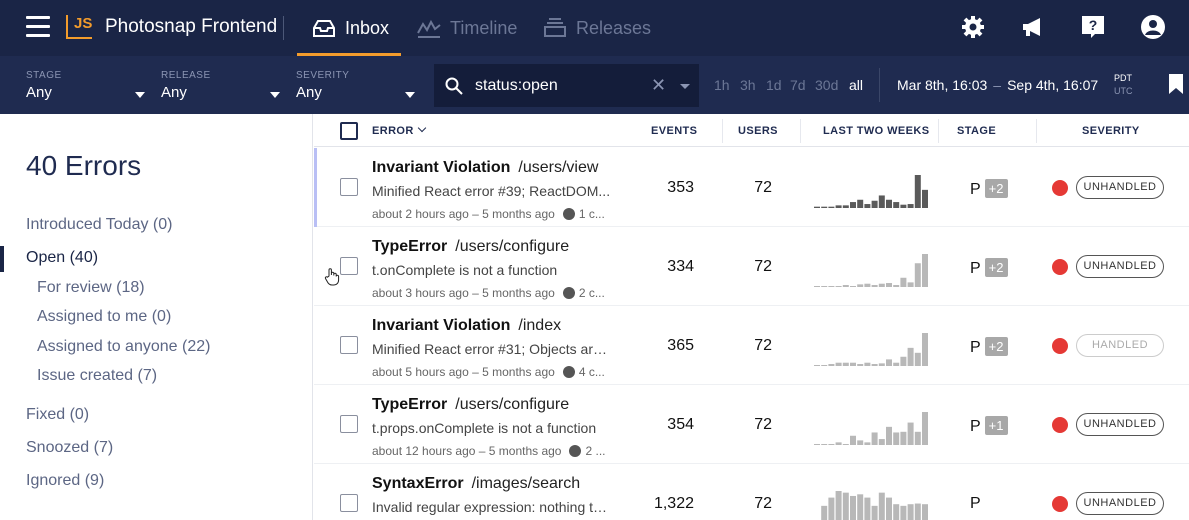 This screenshot has width=1189, height=520. I want to click on error-time: about 3 hours ago – 5 months ago, so click(463, 293).